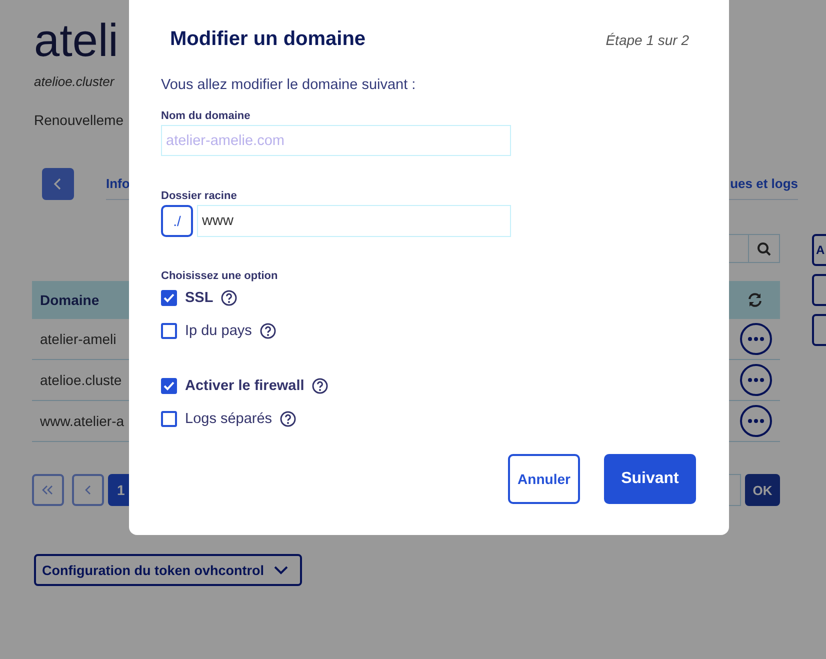 The image size is (826, 659). Describe the element at coordinates (289, 85) in the screenshot. I see `intro-text: Vous allez modifier le domaine suivant :` at that location.